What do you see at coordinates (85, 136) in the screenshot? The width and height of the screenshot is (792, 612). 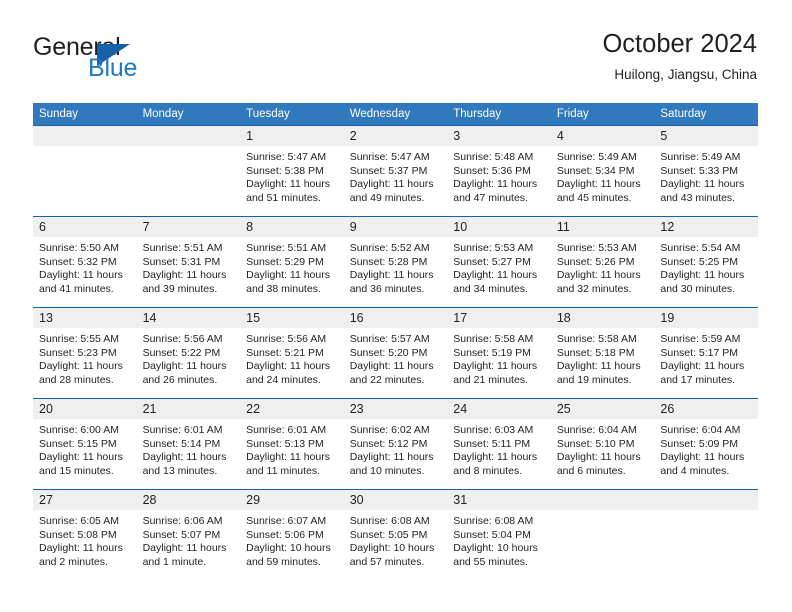 I see `day-number` at bounding box center [85, 136].